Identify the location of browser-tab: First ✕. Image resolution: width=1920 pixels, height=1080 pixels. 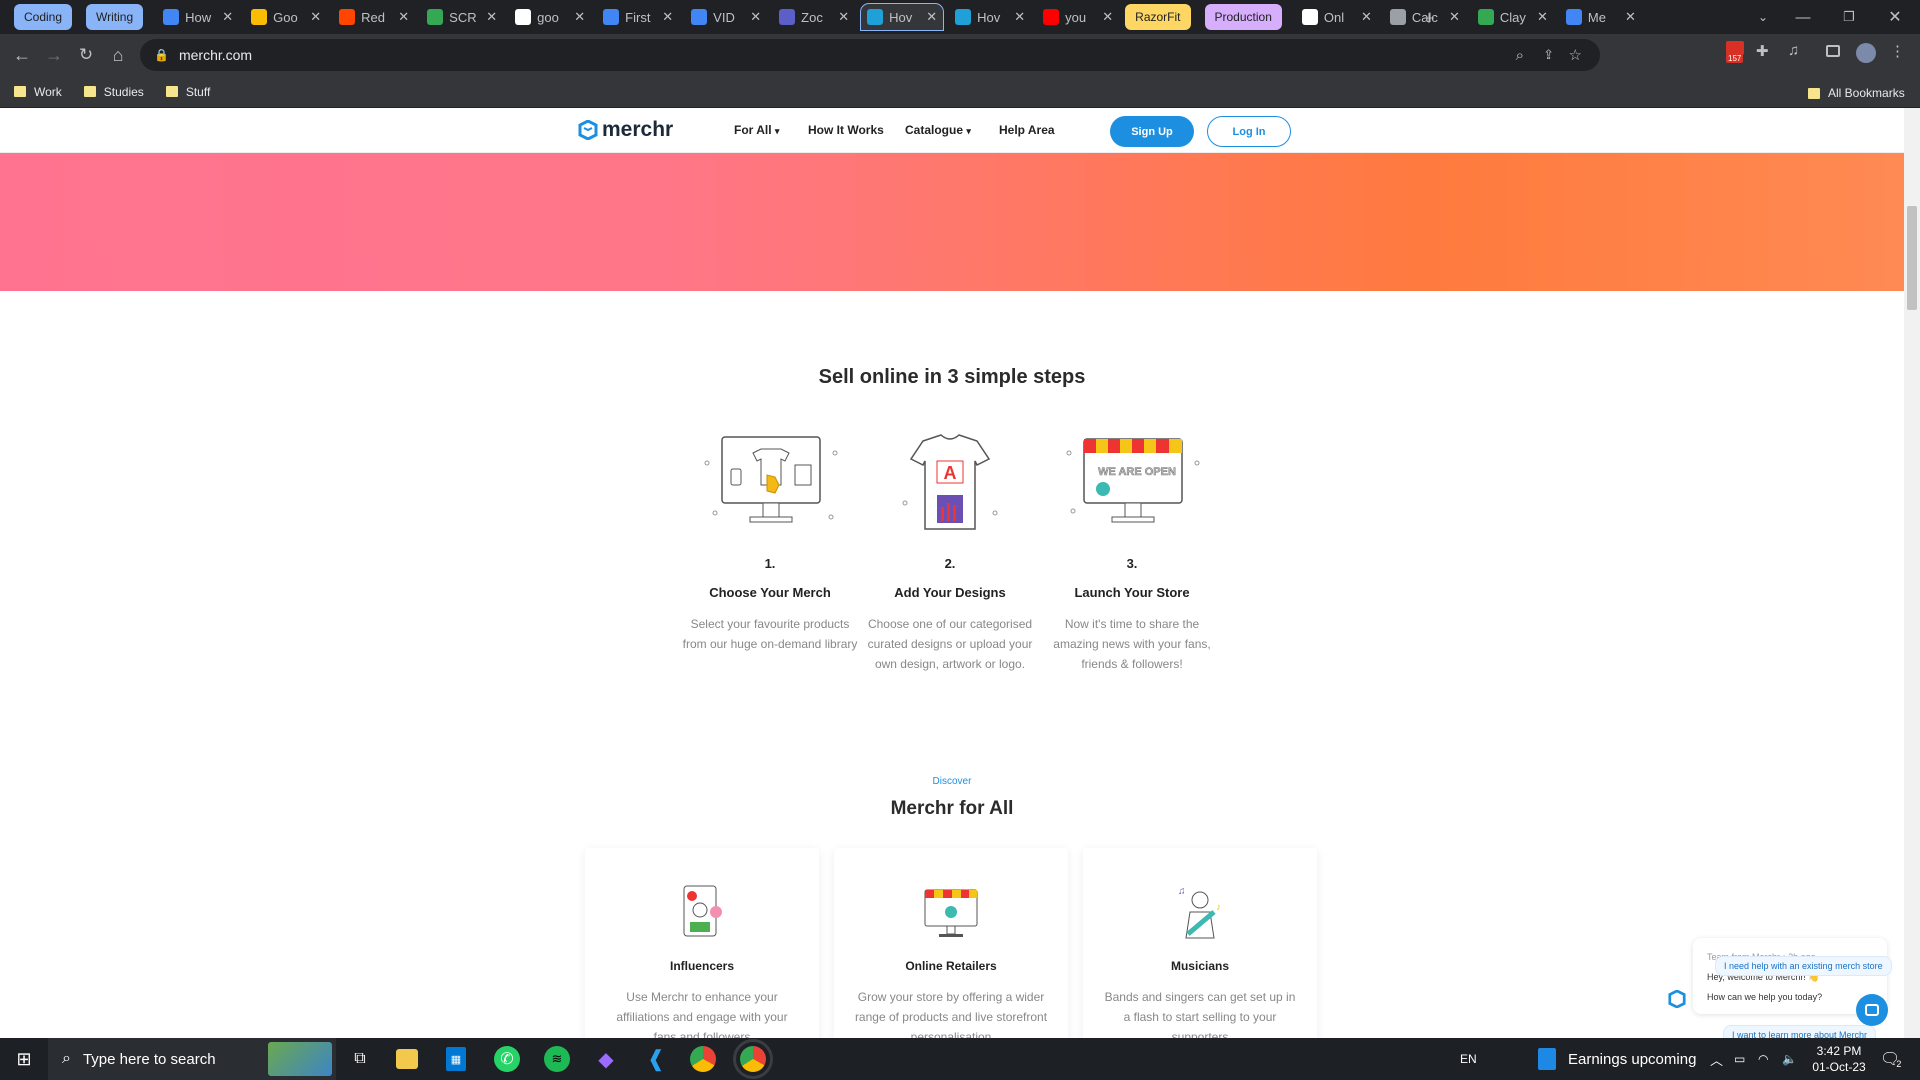
(638, 17).